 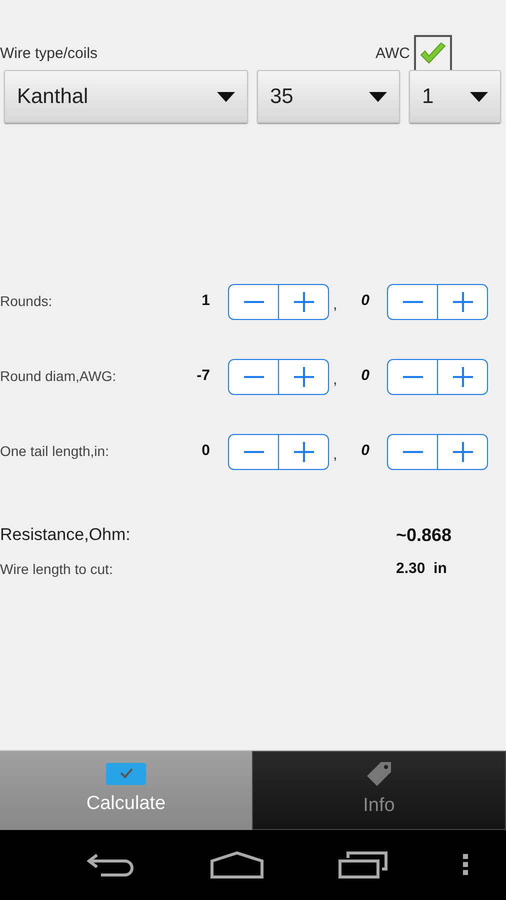 What do you see at coordinates (393, 54) in the screenshot?
I see `awc-label: AWC` at bounding box center [393, 54].